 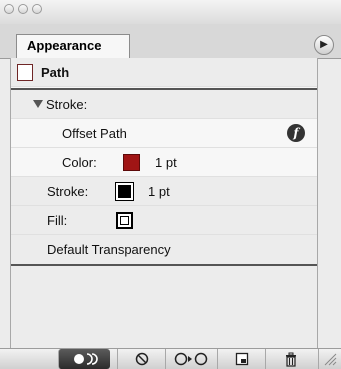 I want to click on stroke-value: 1 pt, so click(x=159, y=191).